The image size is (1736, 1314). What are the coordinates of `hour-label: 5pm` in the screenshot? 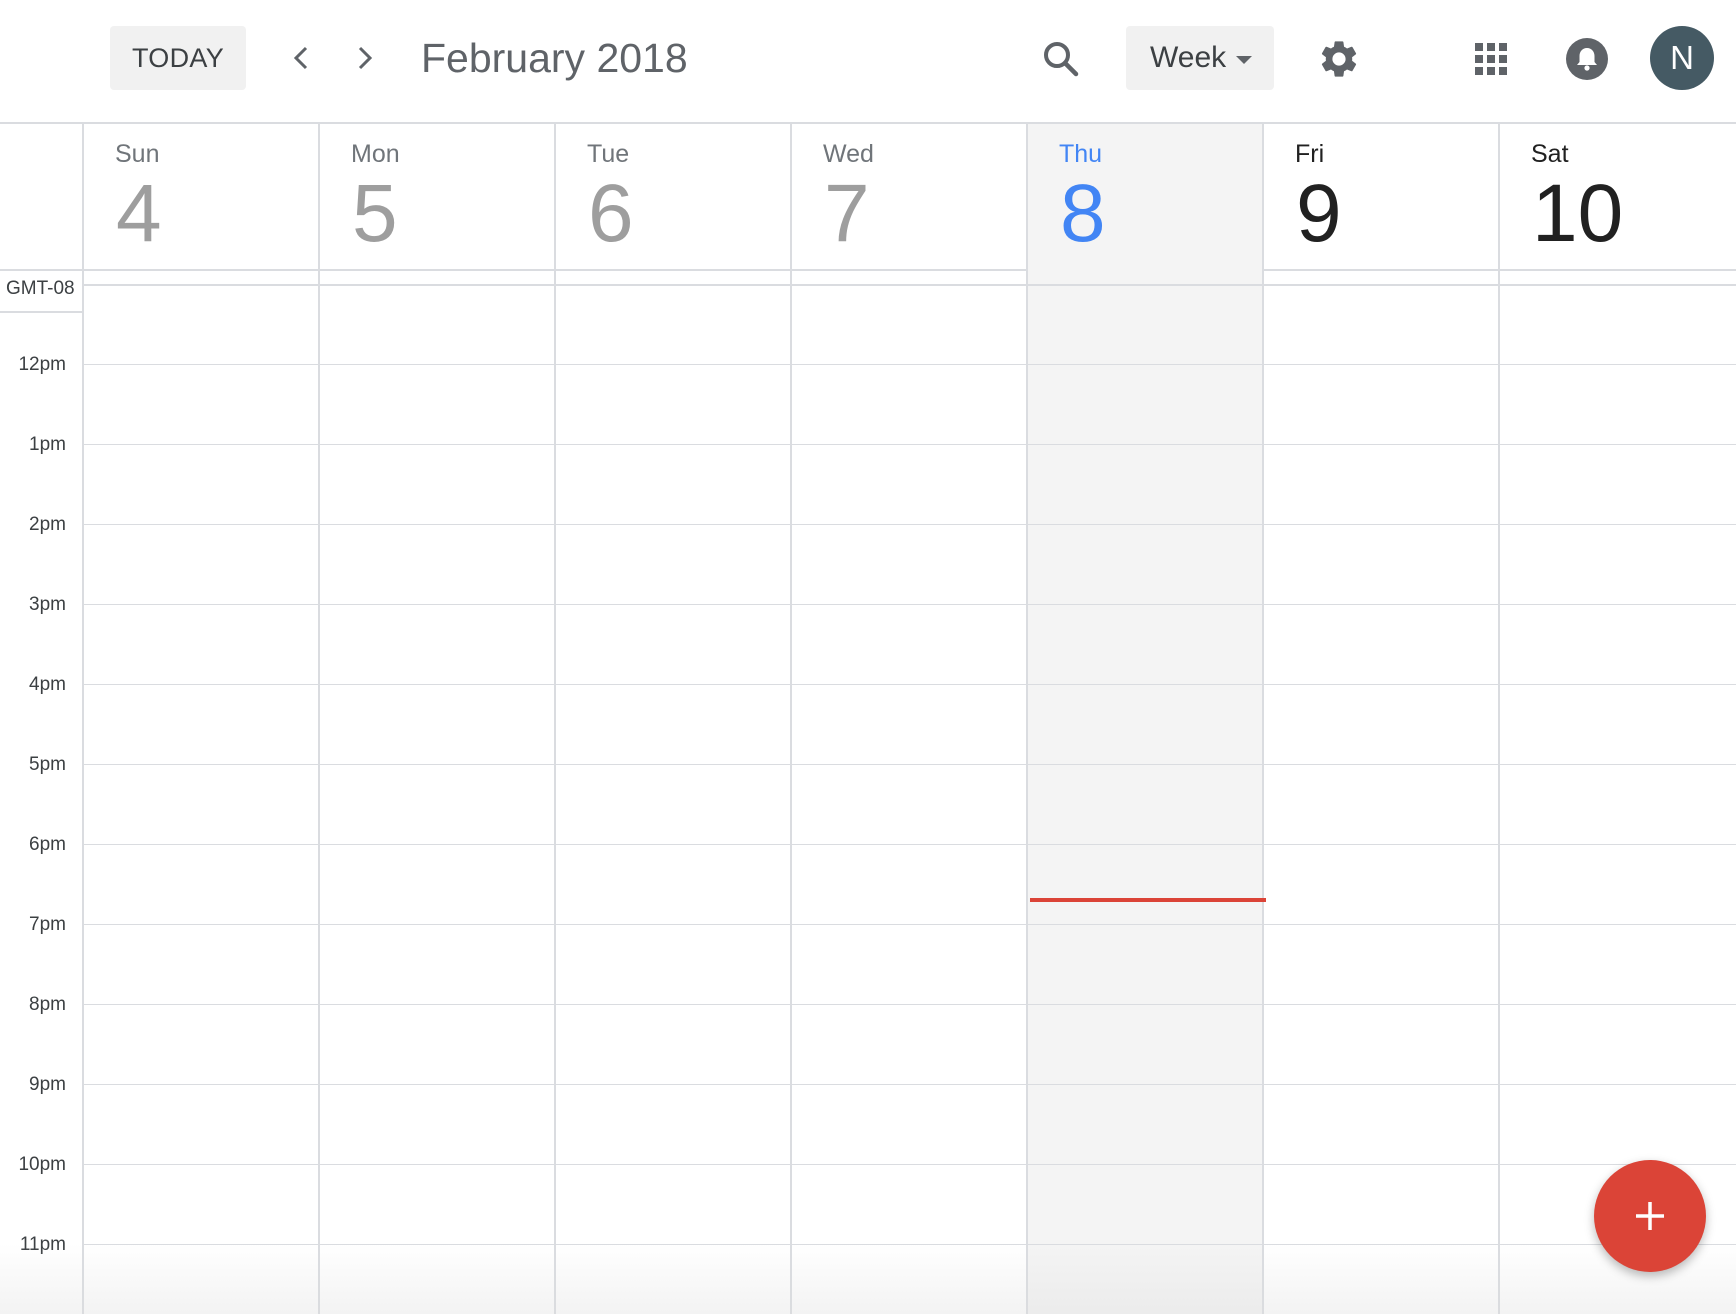 It's located at (47, 764).